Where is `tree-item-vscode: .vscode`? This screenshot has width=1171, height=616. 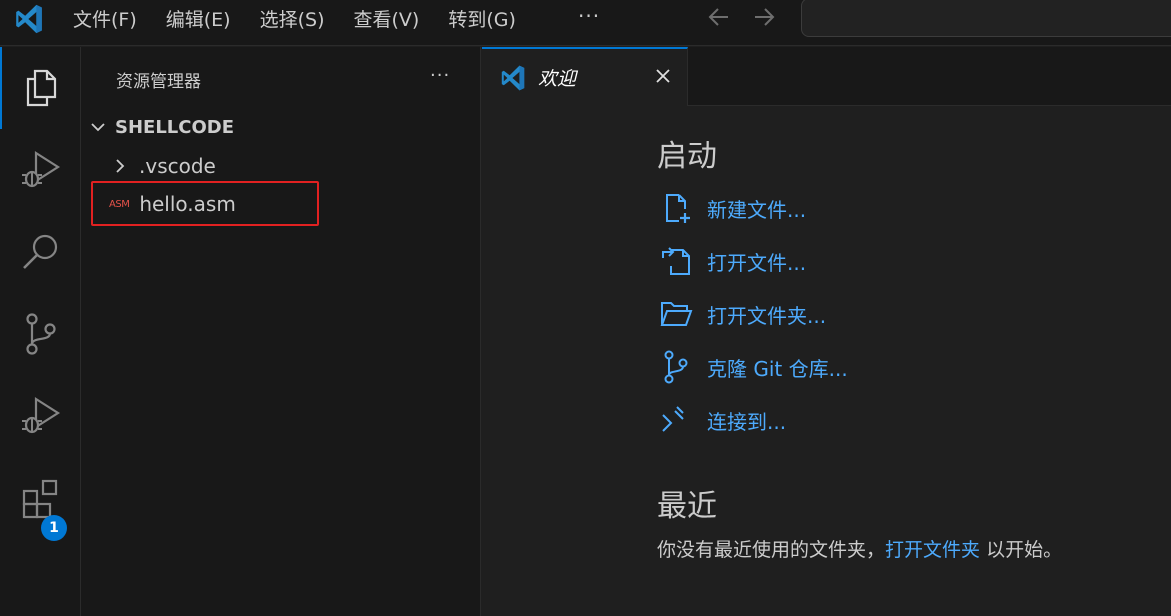
tree-item-vscode: .vscode is located at coordinates (280, 166).